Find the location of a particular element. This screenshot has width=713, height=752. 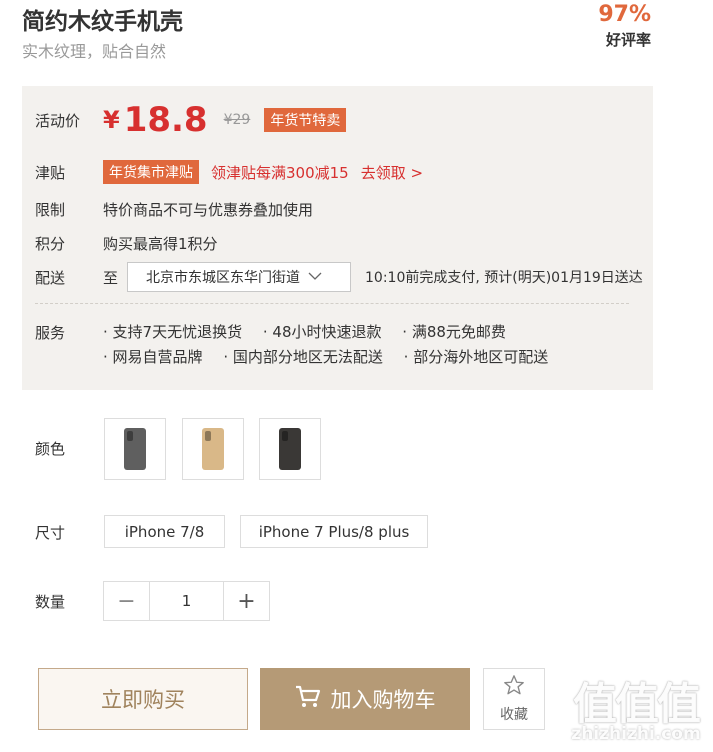

watermark-logo: 值值值 is located at coordinates (637, 704).